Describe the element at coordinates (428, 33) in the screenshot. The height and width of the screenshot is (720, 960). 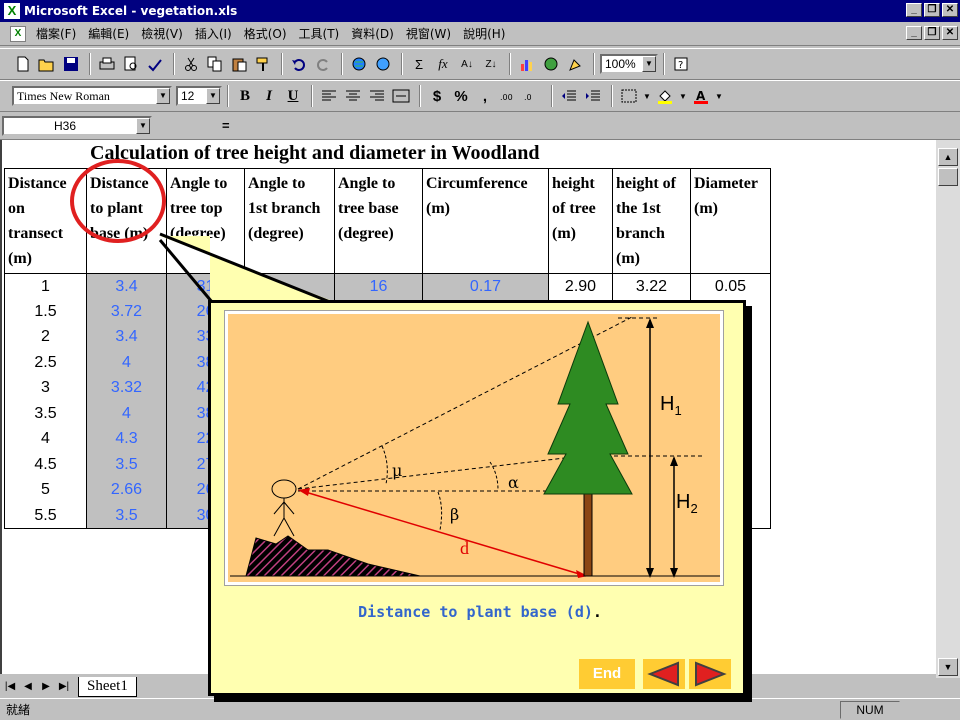
I see `menu-window: 視窗(W)` at that location.